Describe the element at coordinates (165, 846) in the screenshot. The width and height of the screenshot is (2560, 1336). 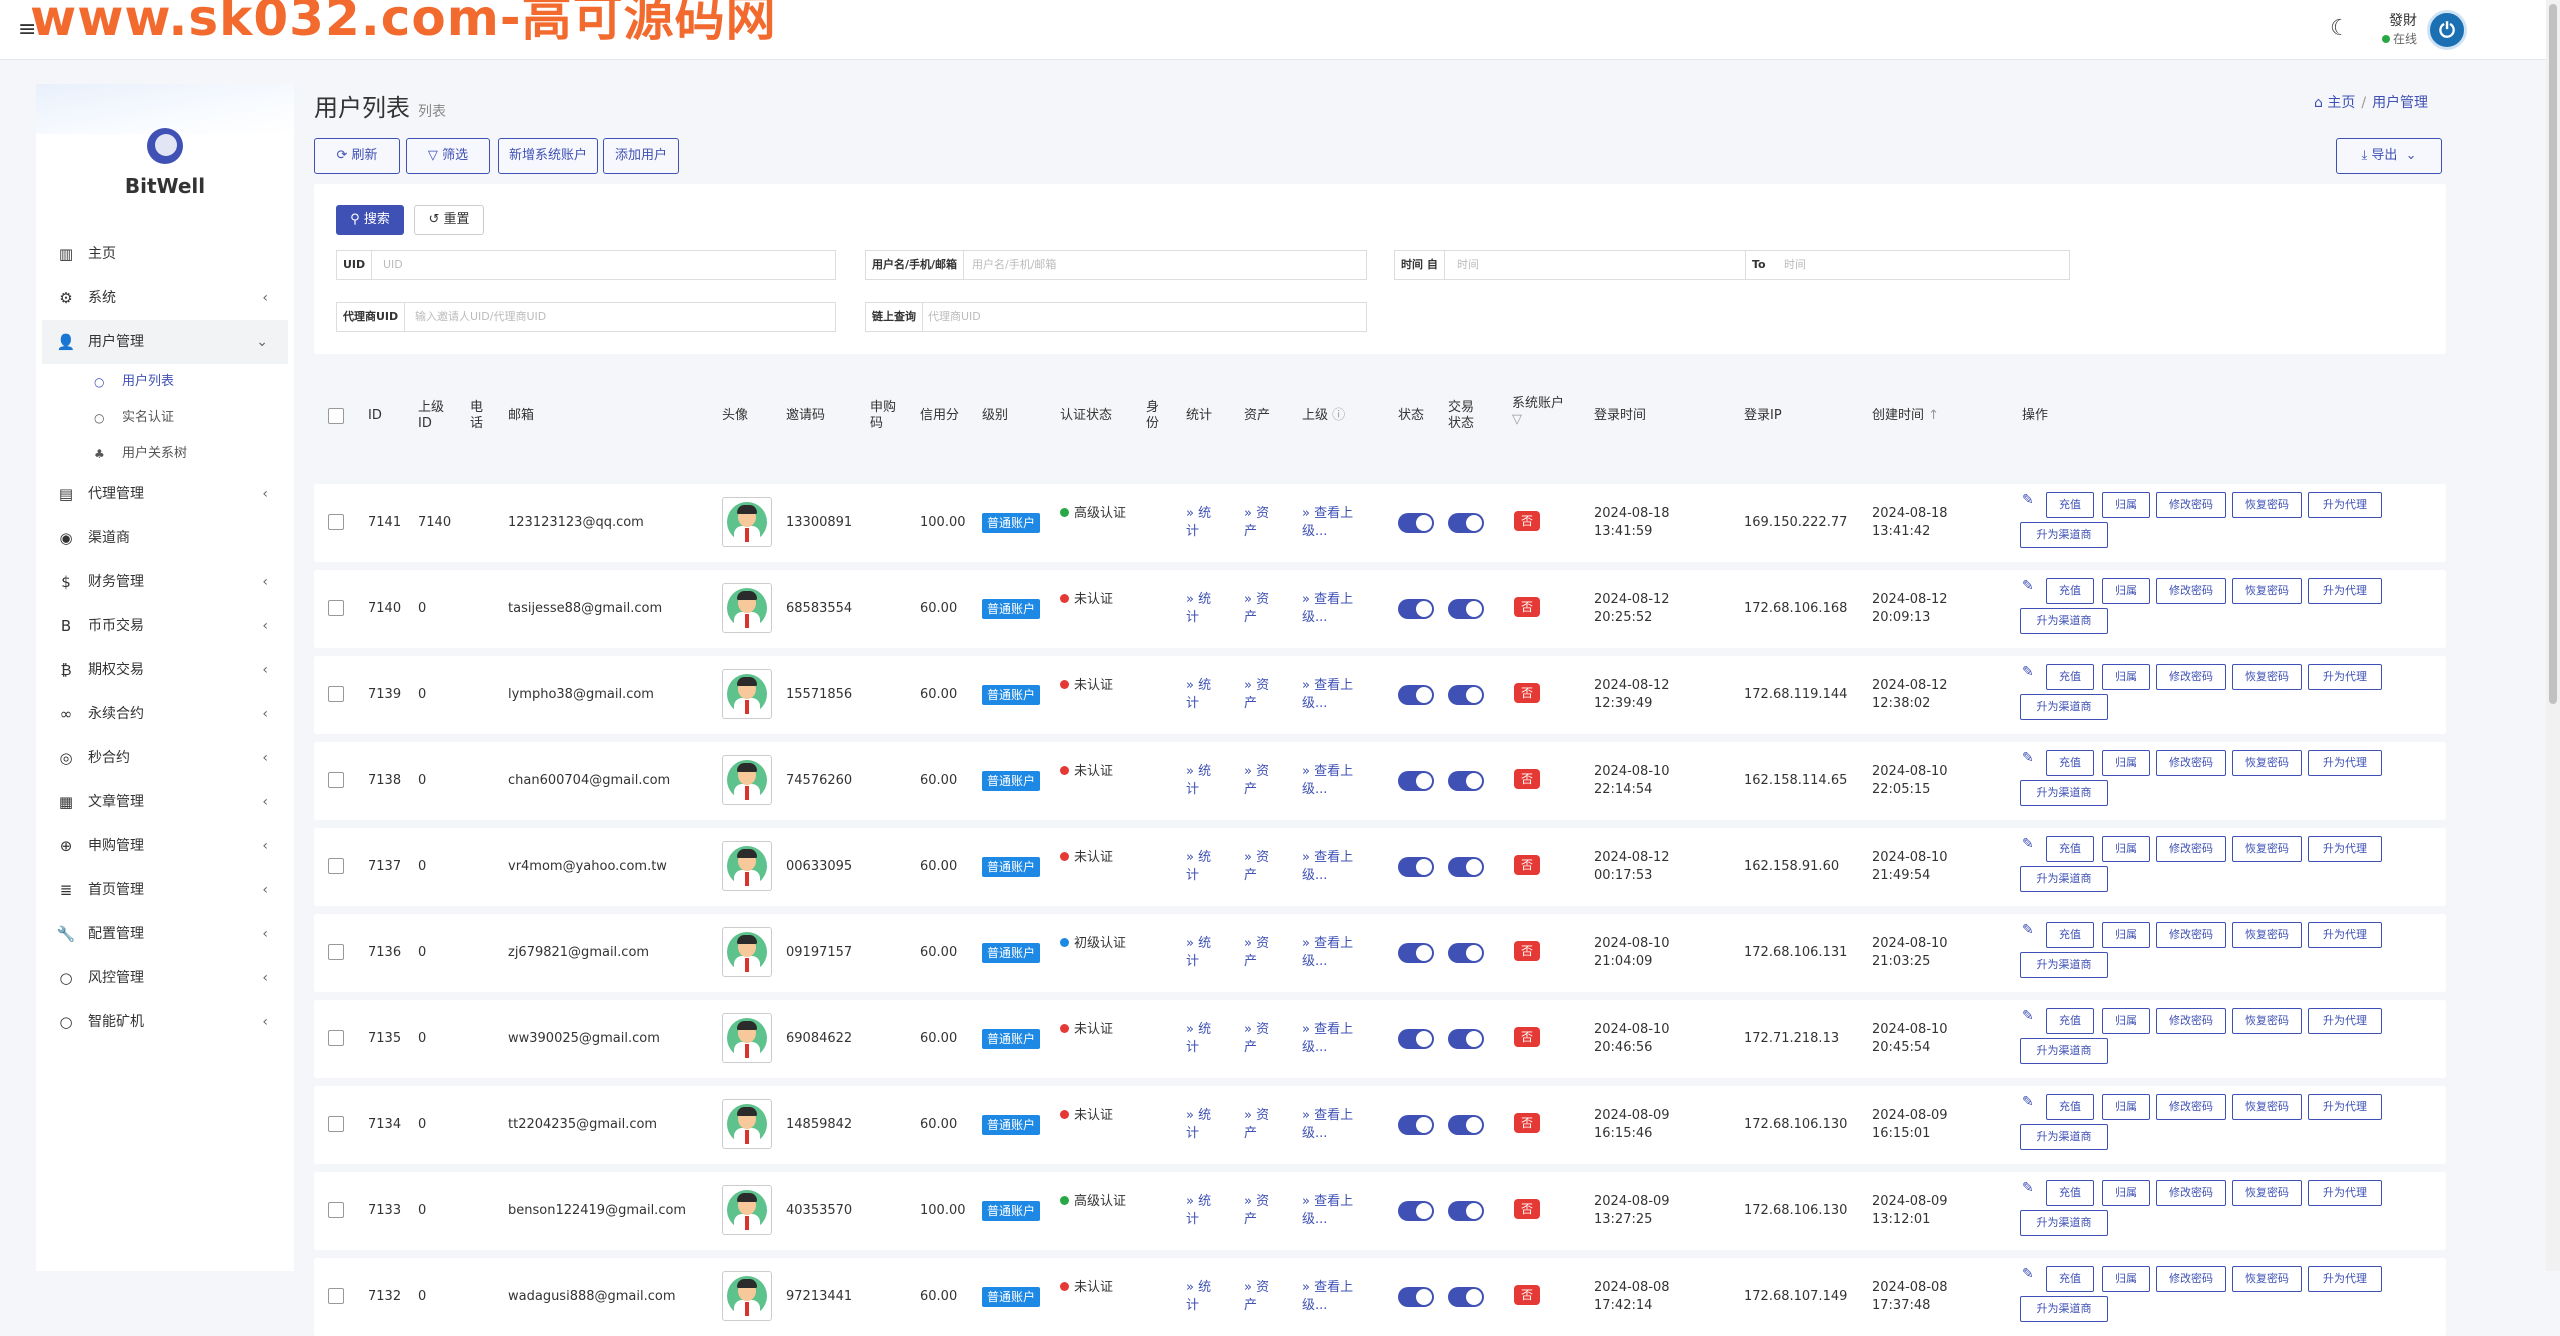
I see `sidebar-item: ⊕ 申购管理 ‹` at that location.